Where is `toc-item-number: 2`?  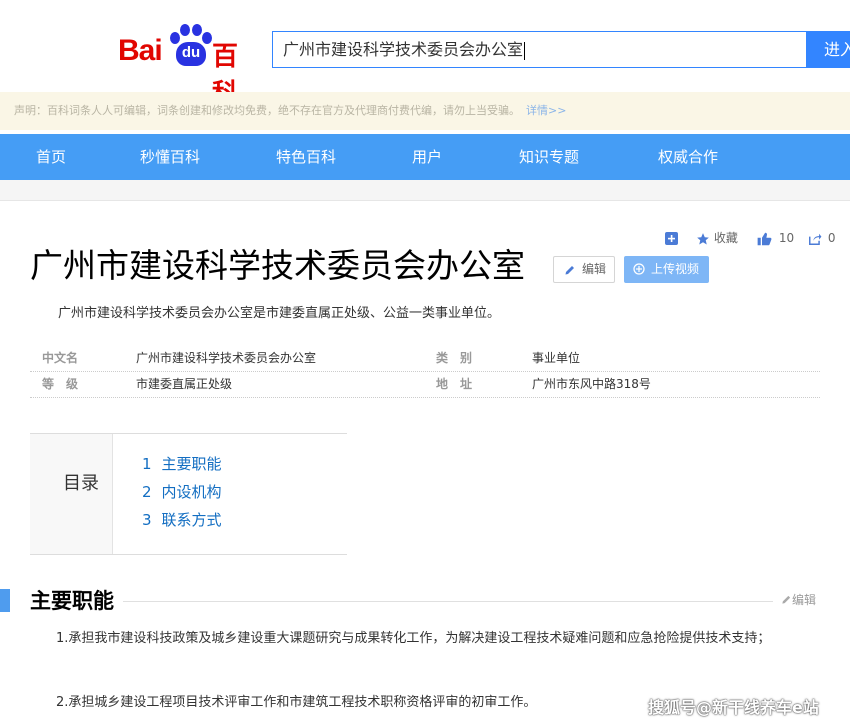 toc-item-number: 2 is located at coordinates (147, 492).